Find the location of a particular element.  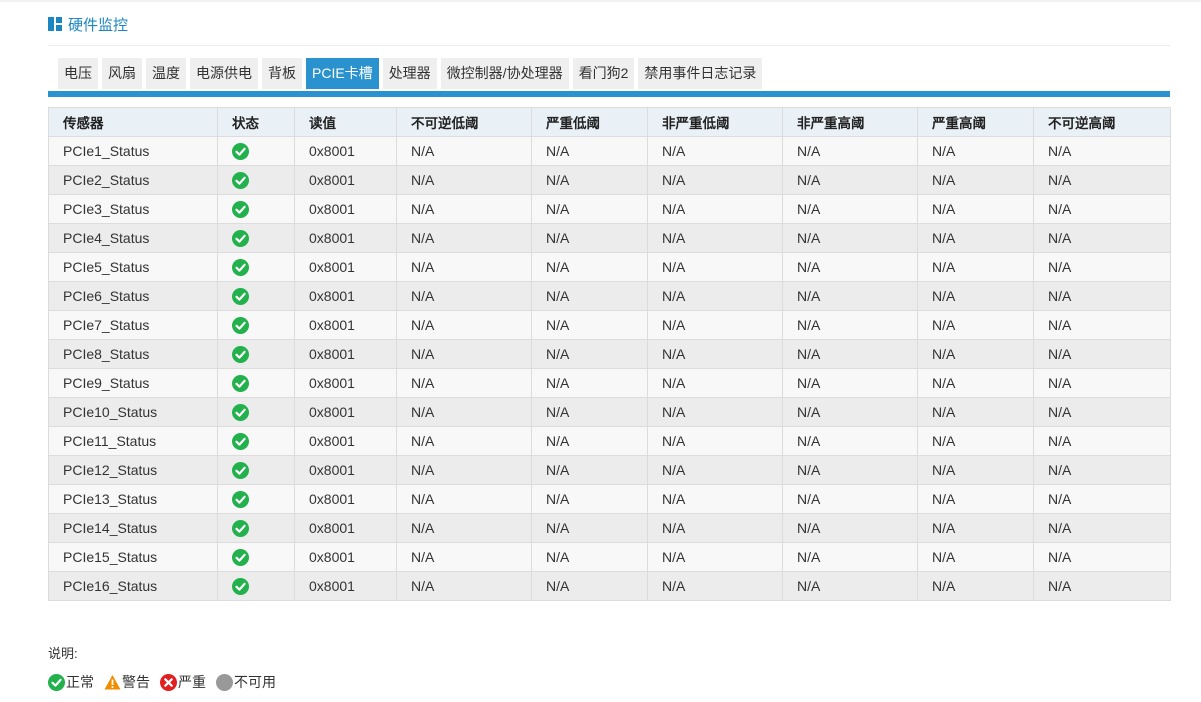

col-header-upper-nonrecoverable: 不可逆高阈 is located at coordinates (1102, 122).